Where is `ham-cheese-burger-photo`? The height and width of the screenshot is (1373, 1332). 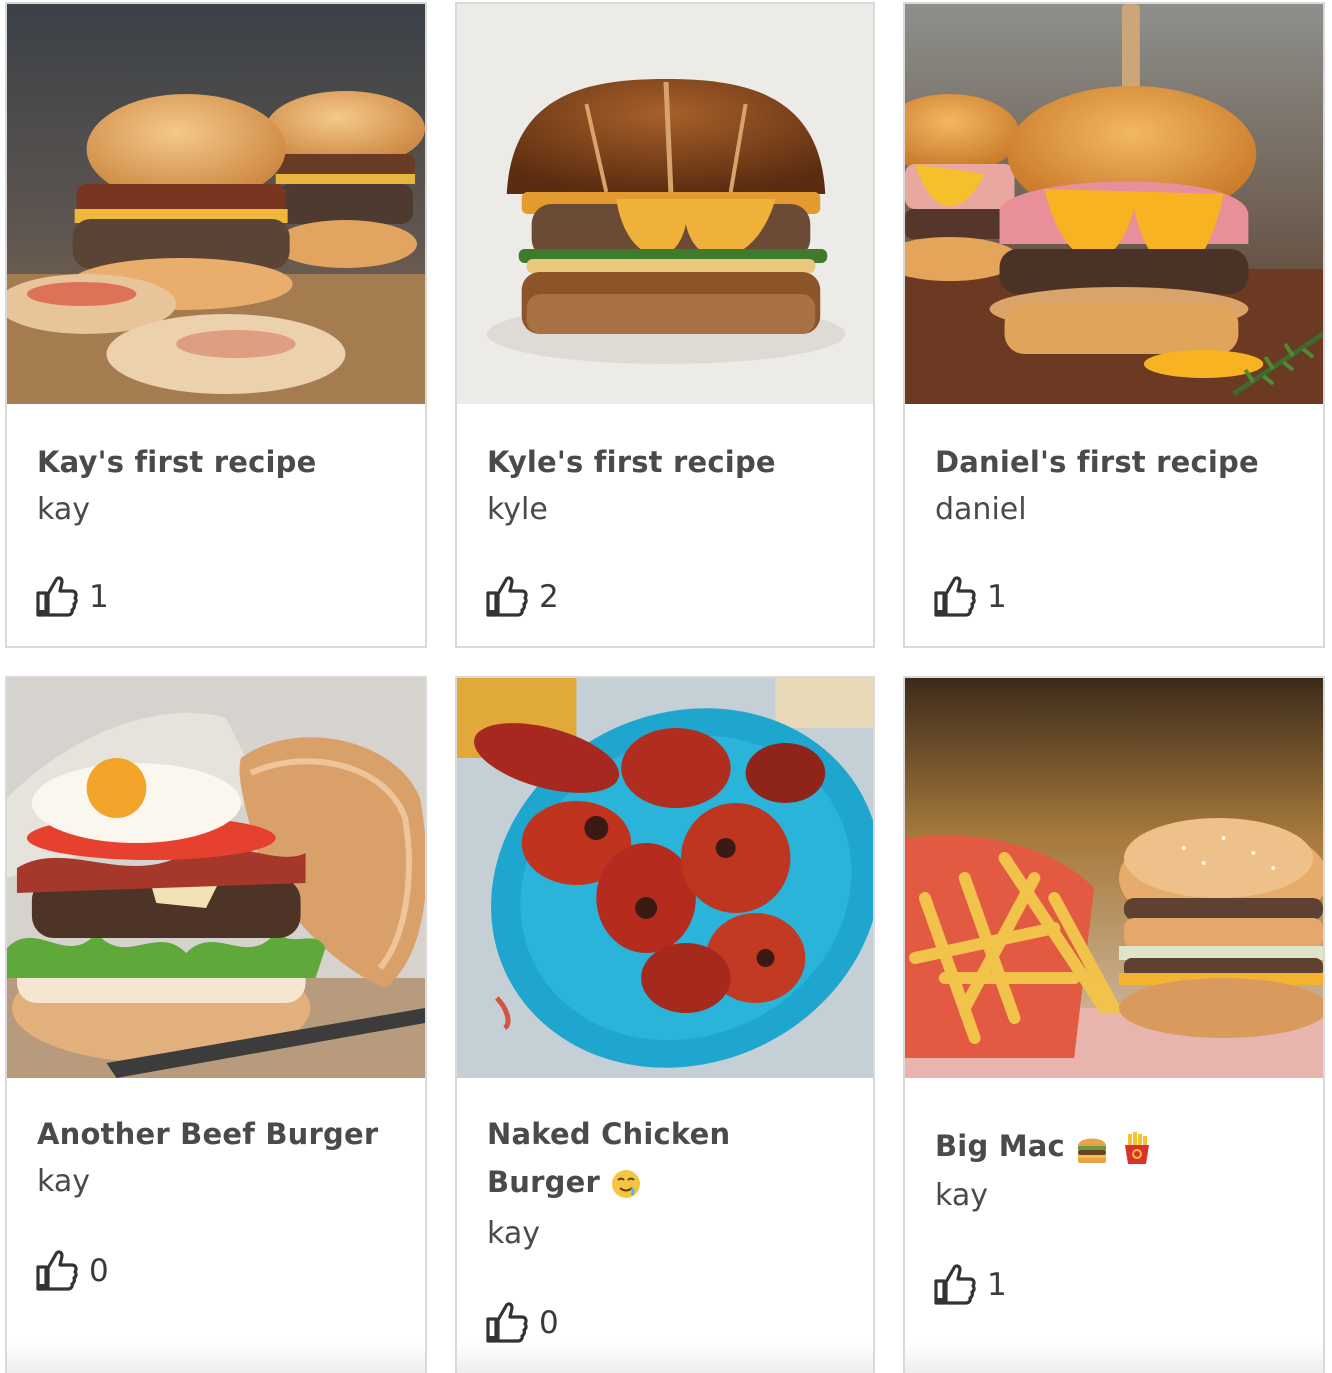 ham-cheese-burger-photo is located at coordinates (1114, 204).